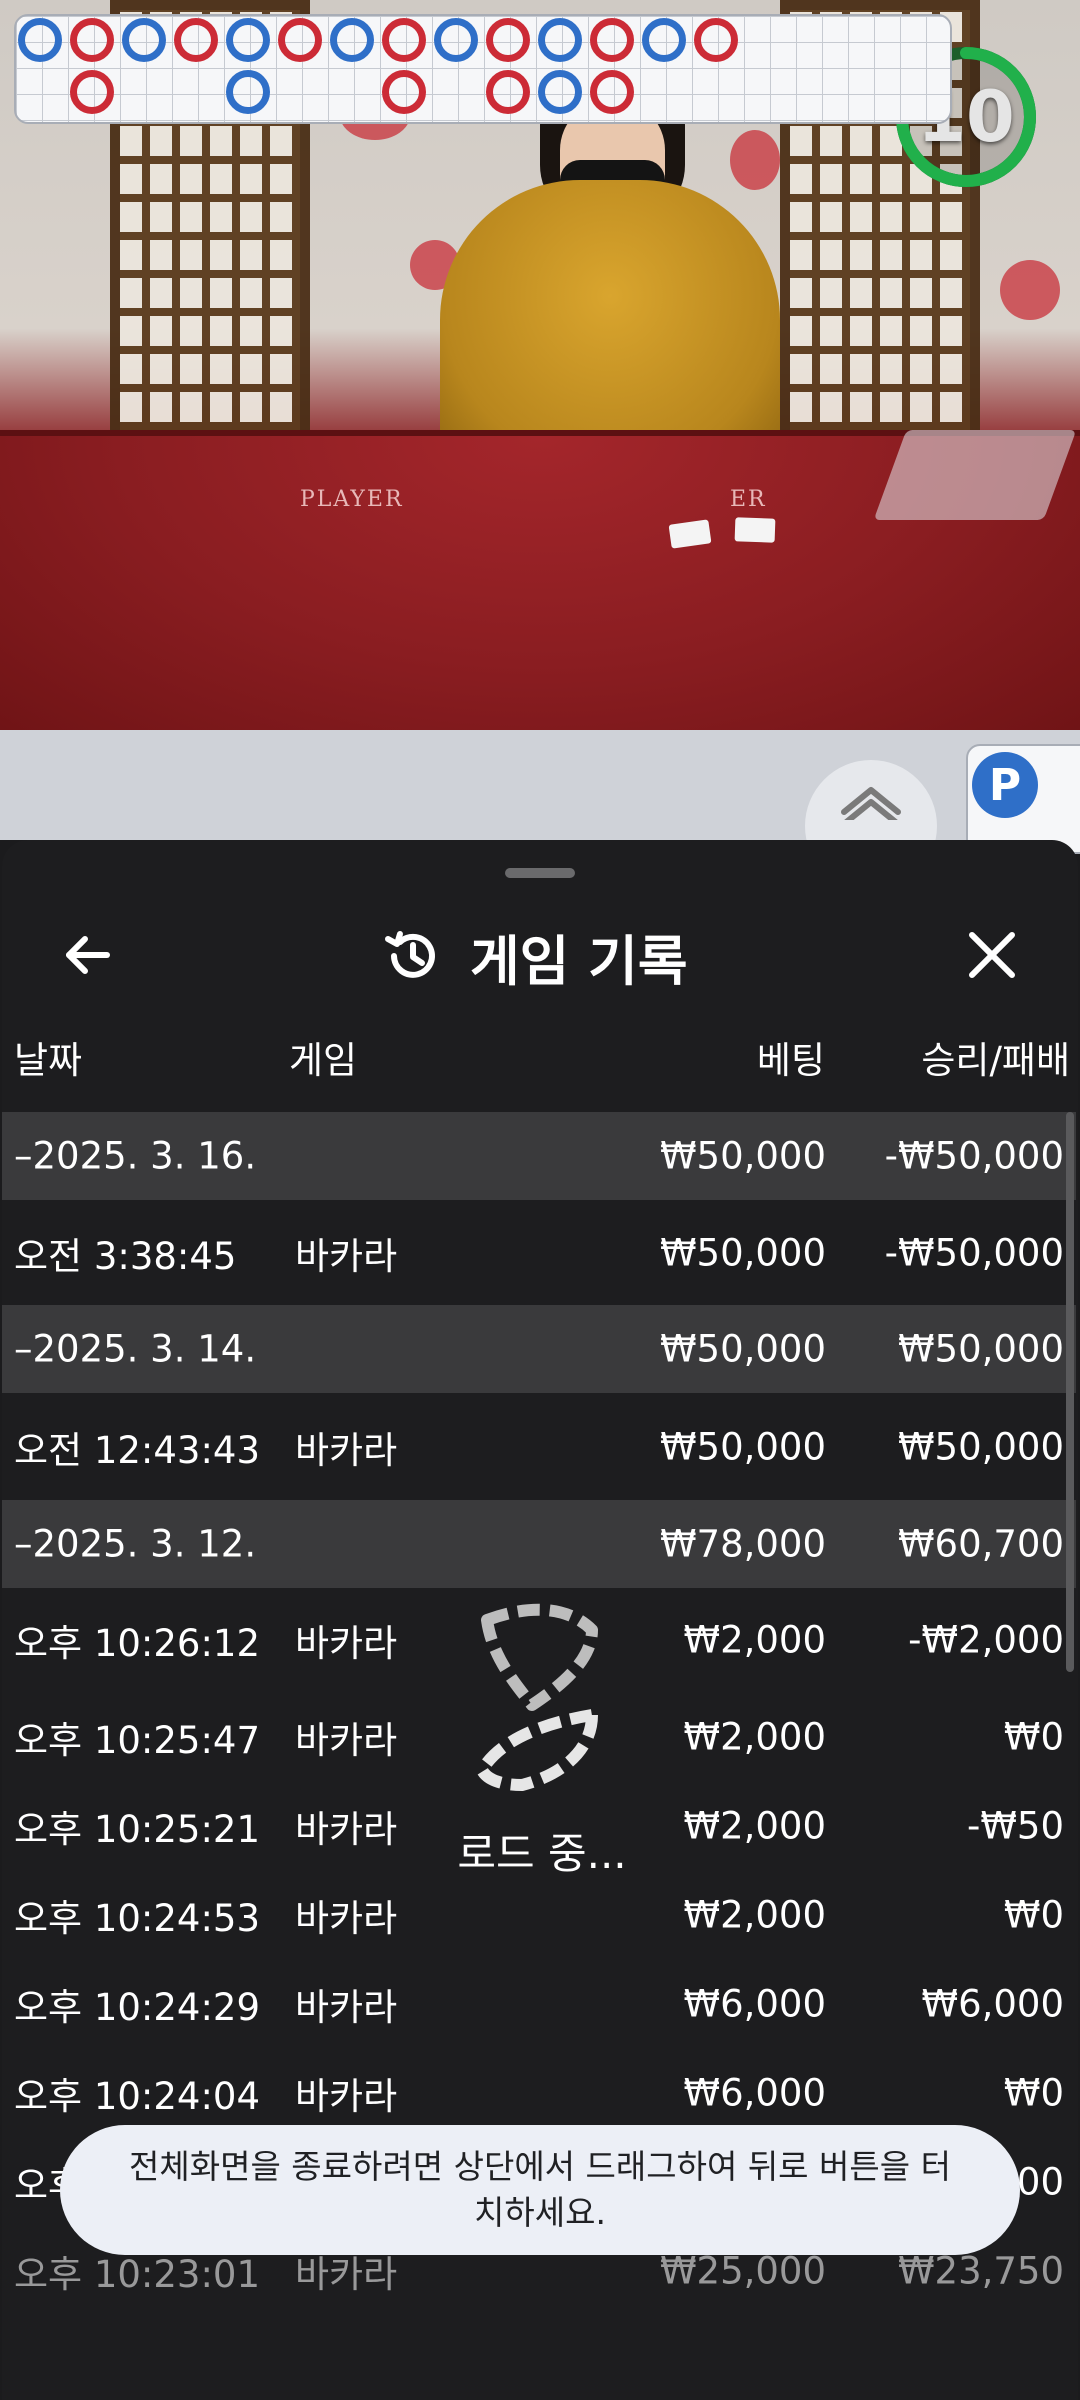 The image size is (1080, 2400). Describe the element at coordinates (539, 2003) in the screenshot. I see `history-row: 오후 10:24:29 바카라 ₩6,000 ₩6,000` at that location.